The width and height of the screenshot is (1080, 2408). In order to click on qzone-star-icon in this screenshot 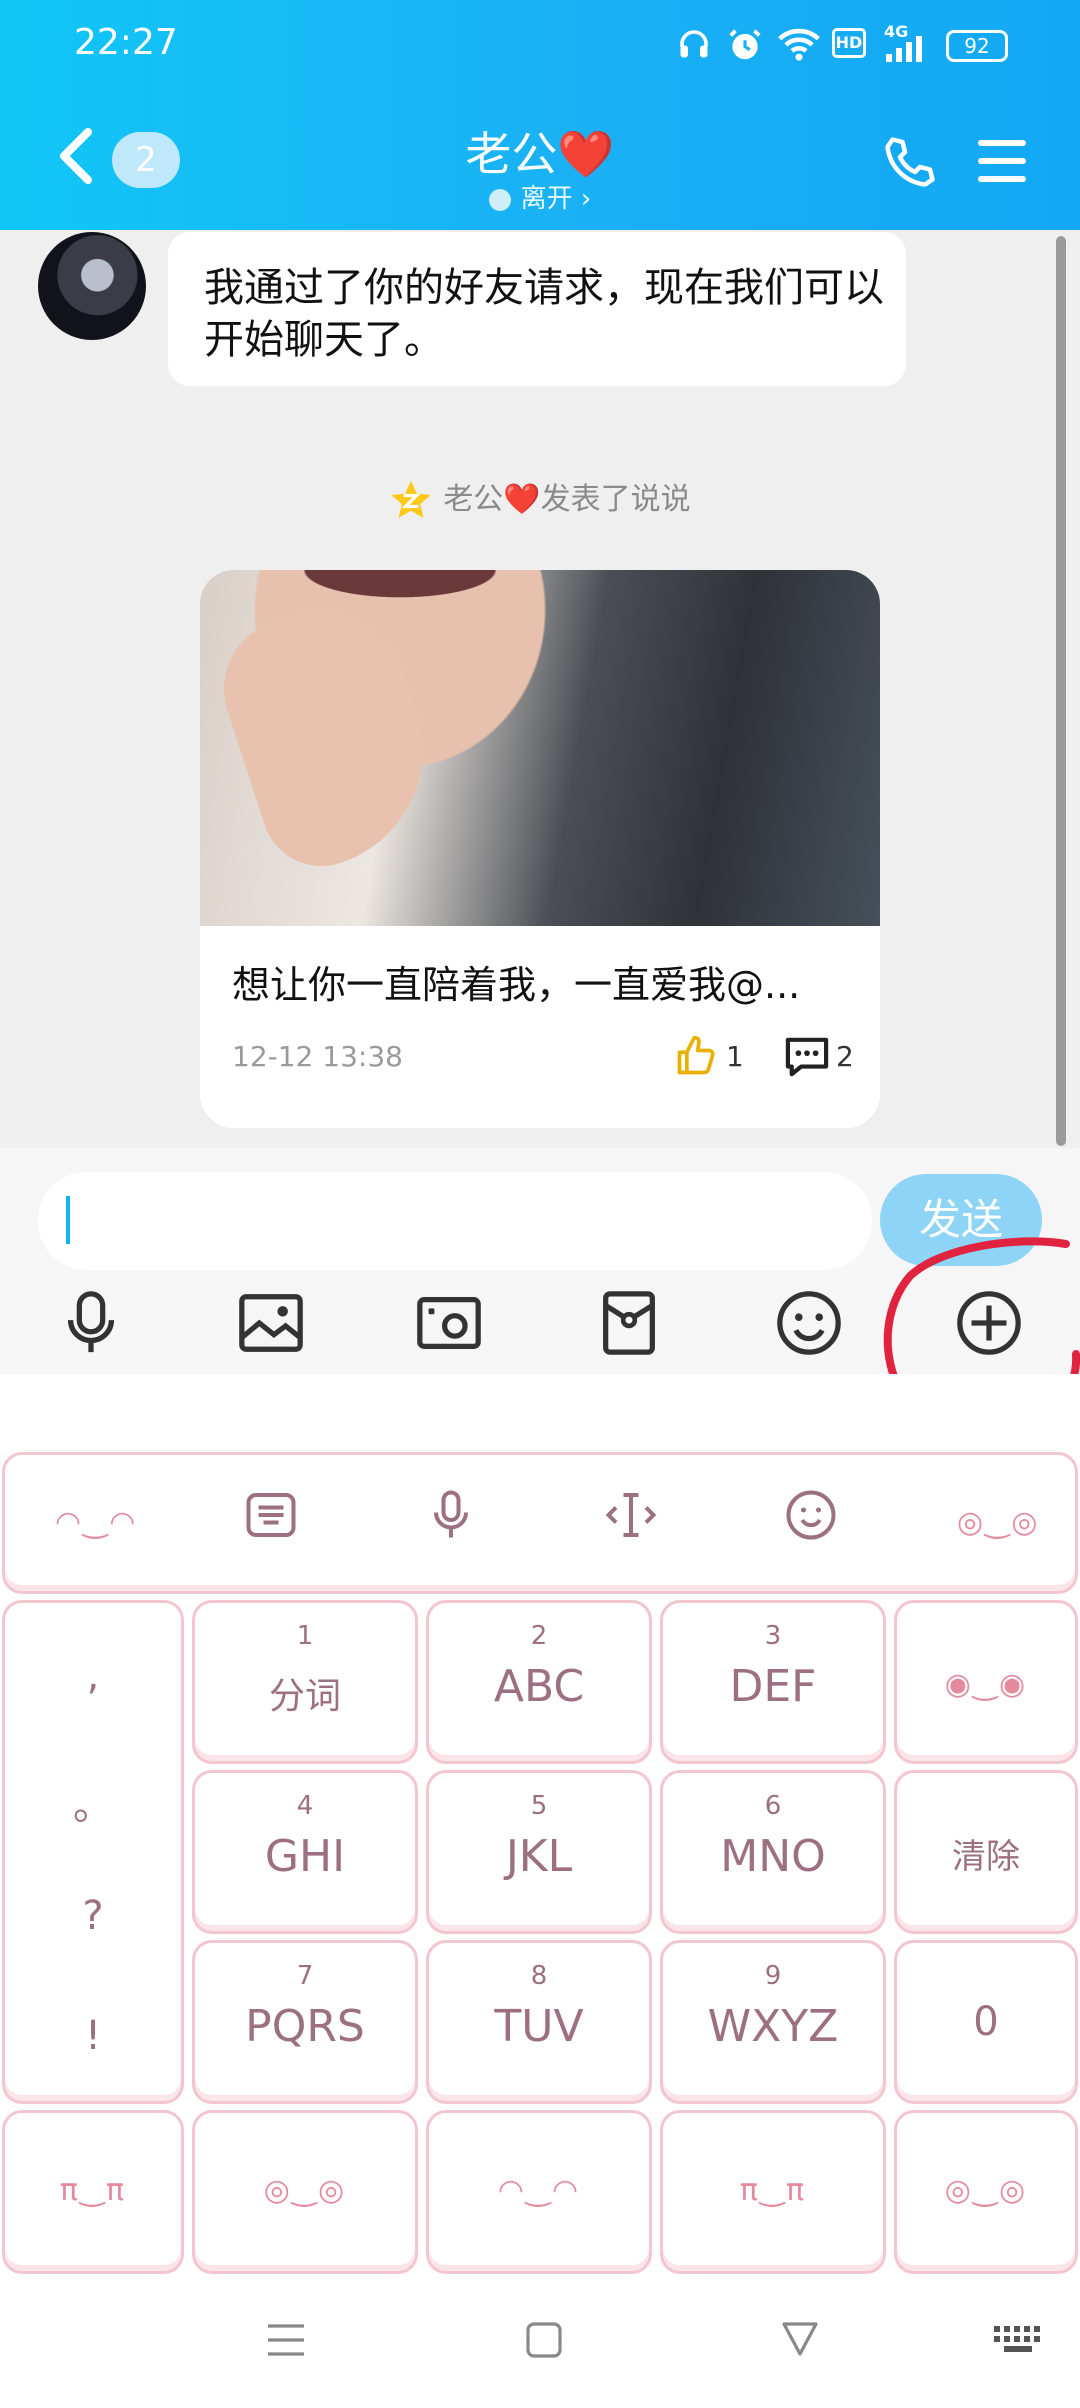, I will do `click(411, 499)`.